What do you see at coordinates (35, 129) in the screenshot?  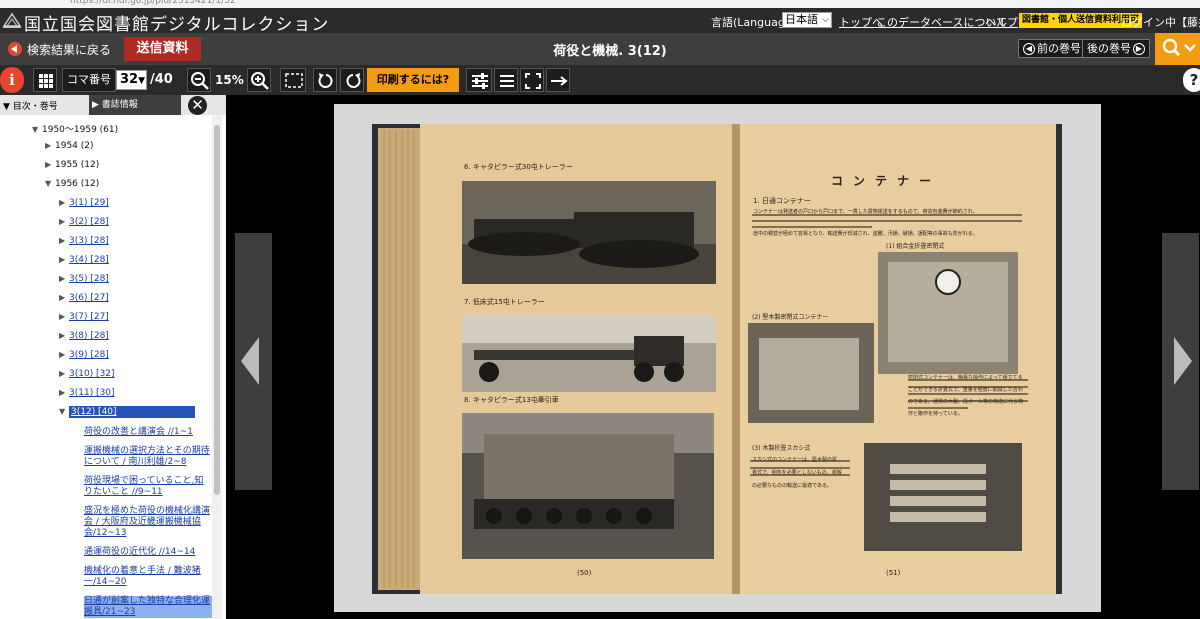 I see `expanded-triangle-icon: ▼` at bounding box center [35, 129].